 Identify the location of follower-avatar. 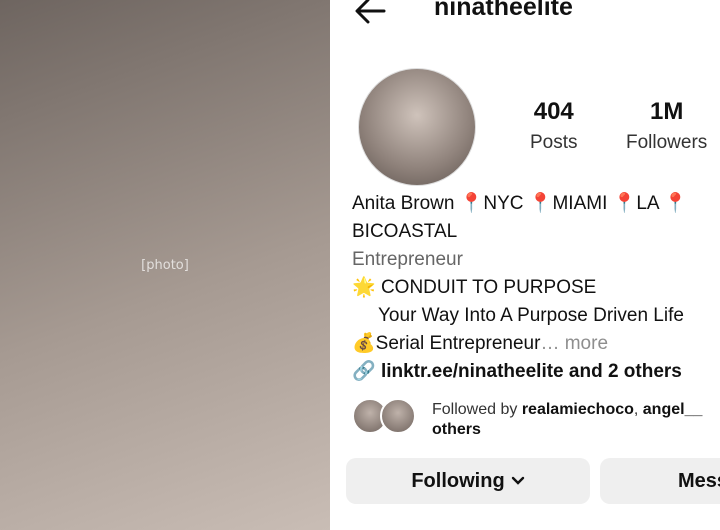
(398, 416).